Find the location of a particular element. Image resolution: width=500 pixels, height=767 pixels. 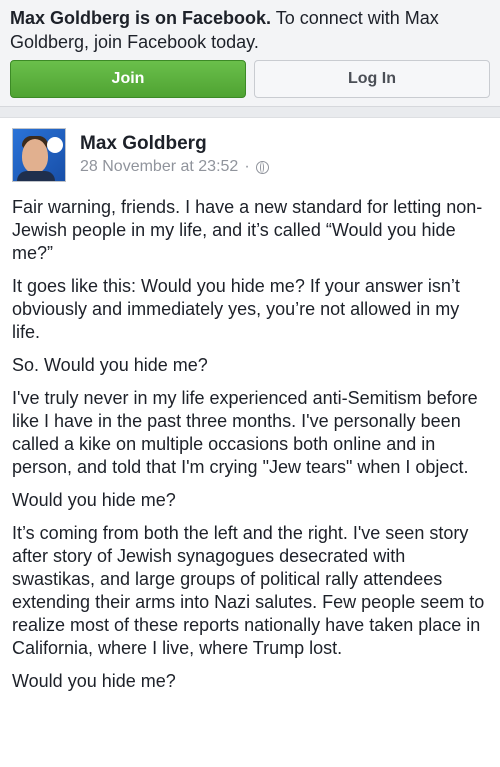

timestamp: 28 November at 23:52 is located at coordinates (159, 167).